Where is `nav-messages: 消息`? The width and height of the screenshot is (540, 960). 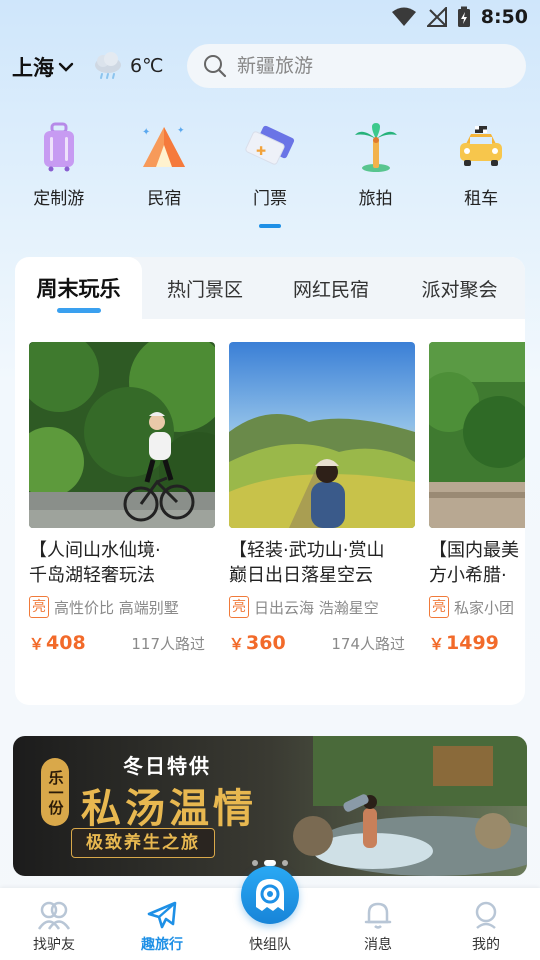 nav-messages: 消息 is located at coordinates (378, 924).